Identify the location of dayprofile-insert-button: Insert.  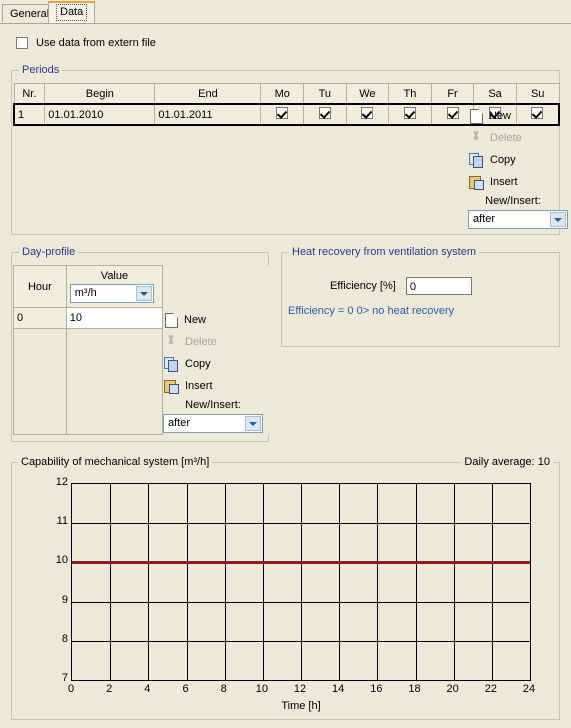
(213, 386).